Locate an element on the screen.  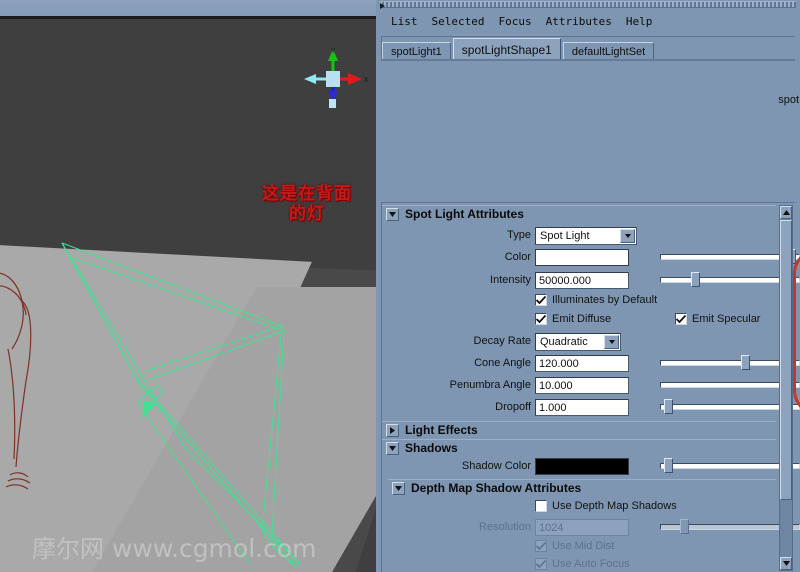
row-decay-rate: Decay Rate Quadratic is located at coordinates (579, 342).